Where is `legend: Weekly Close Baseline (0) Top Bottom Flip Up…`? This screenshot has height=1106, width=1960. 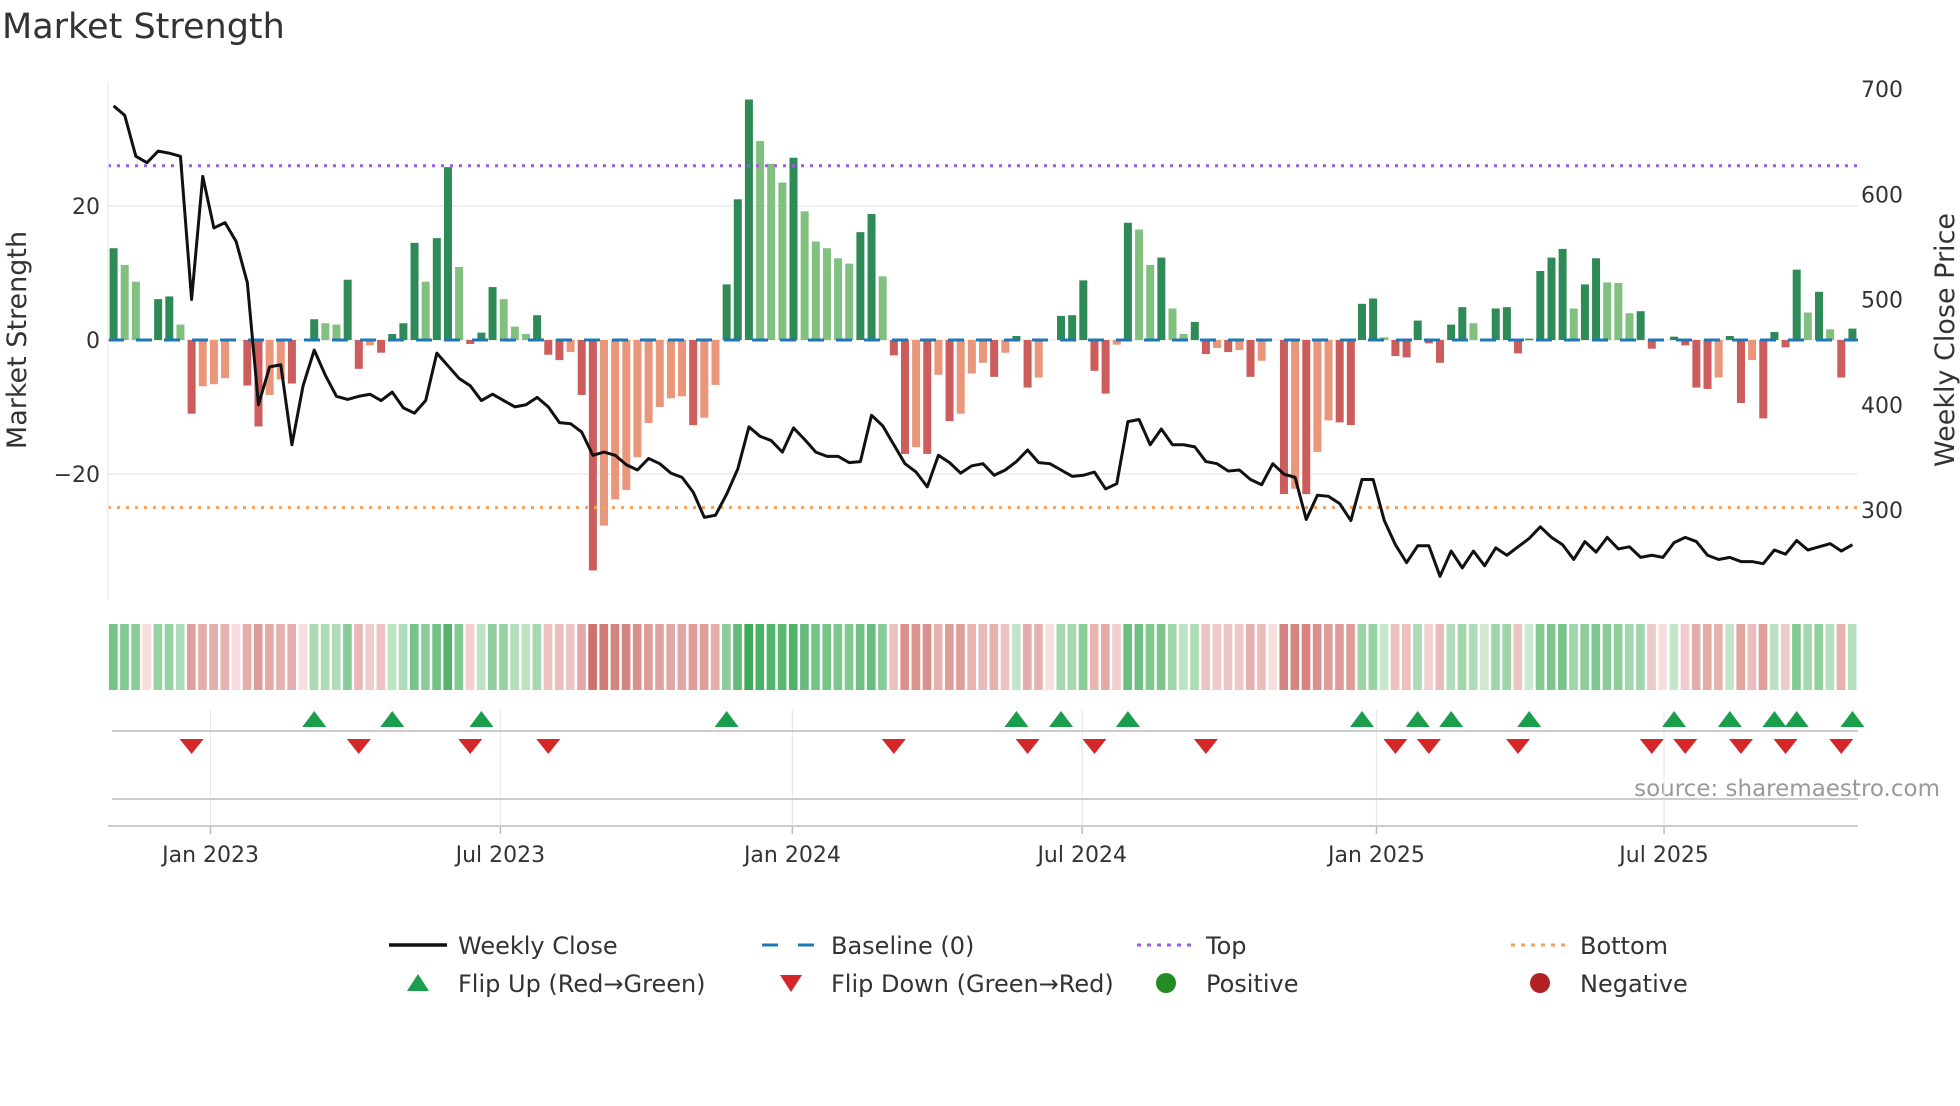
legend: Weekly Close Baseline (0) Top Bottom Flip Up… is located at coordinates (1038, 965).